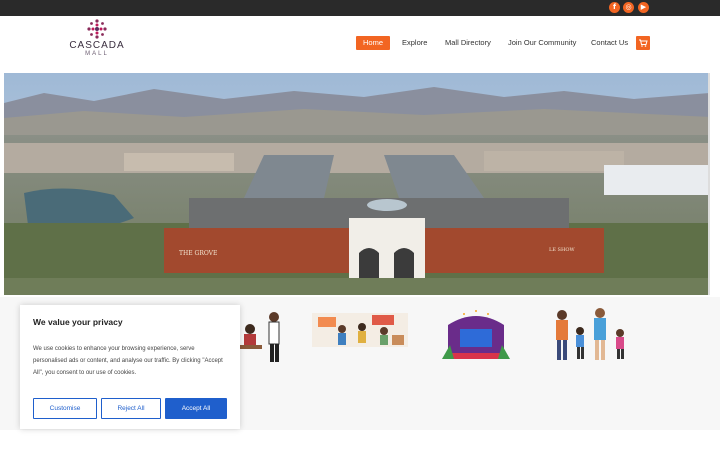 This screenshot has width=720, height=450. I want to click on cinema-illustration, so click(476, 334).